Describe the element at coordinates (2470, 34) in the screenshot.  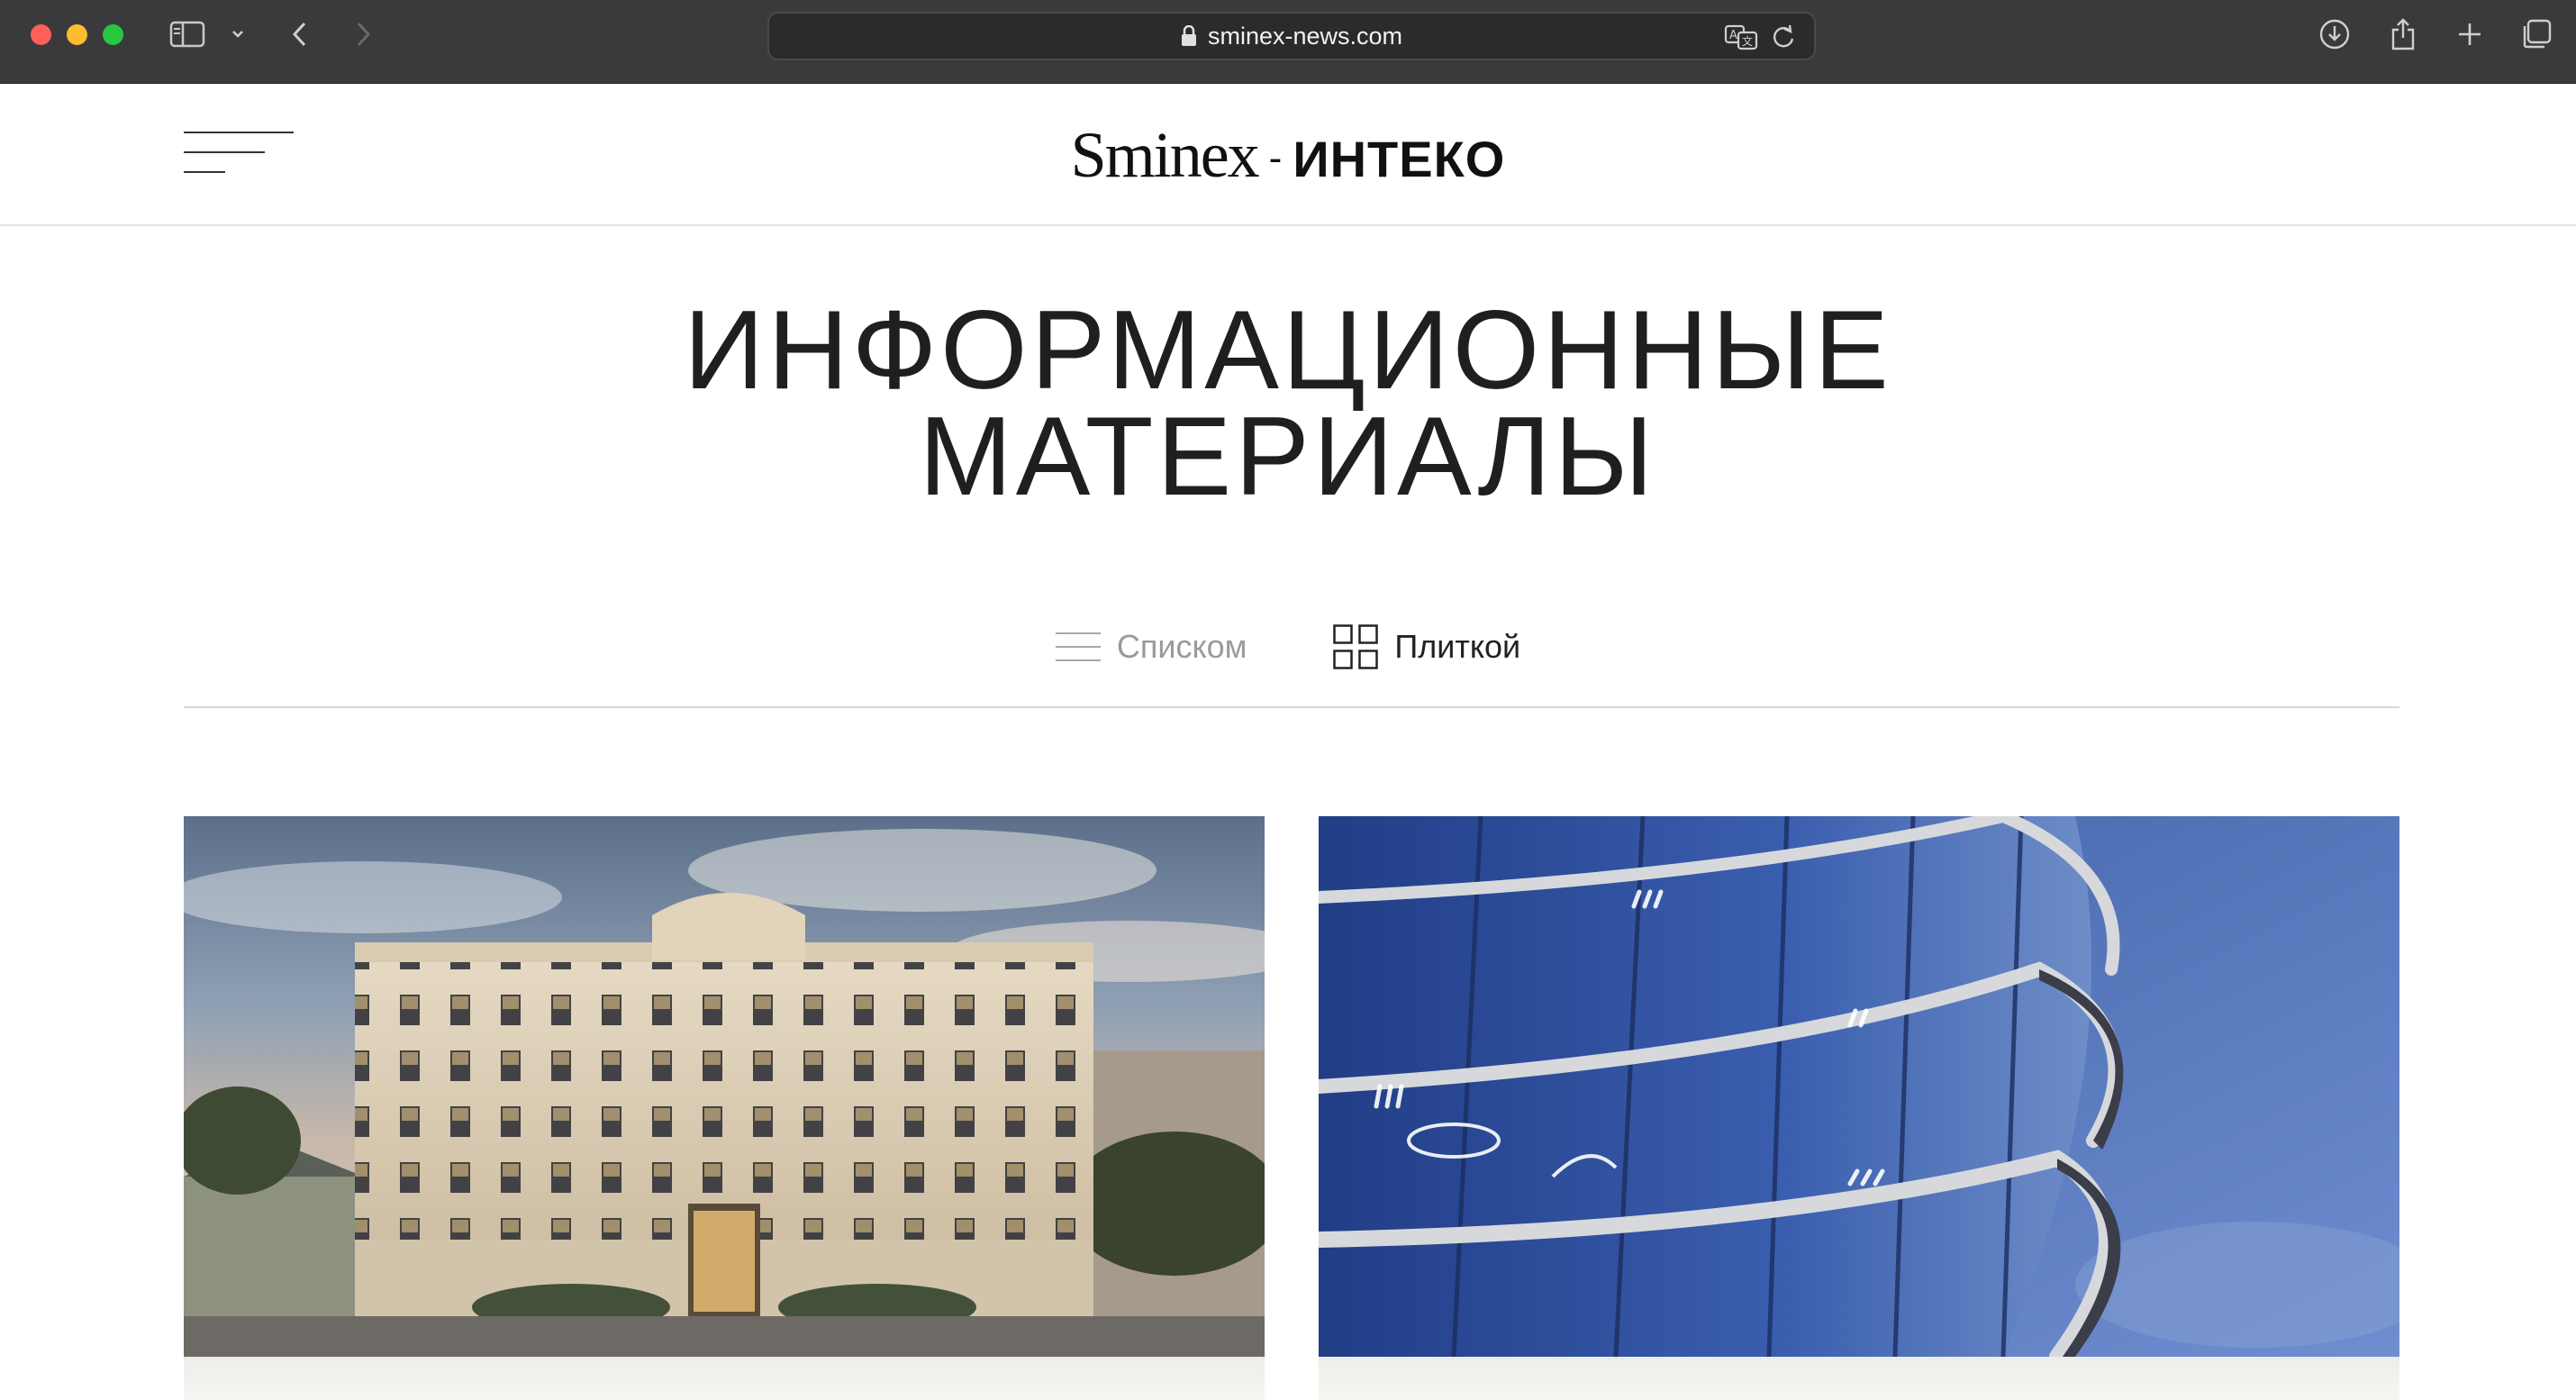
I see `new-tab-icon` at that location.